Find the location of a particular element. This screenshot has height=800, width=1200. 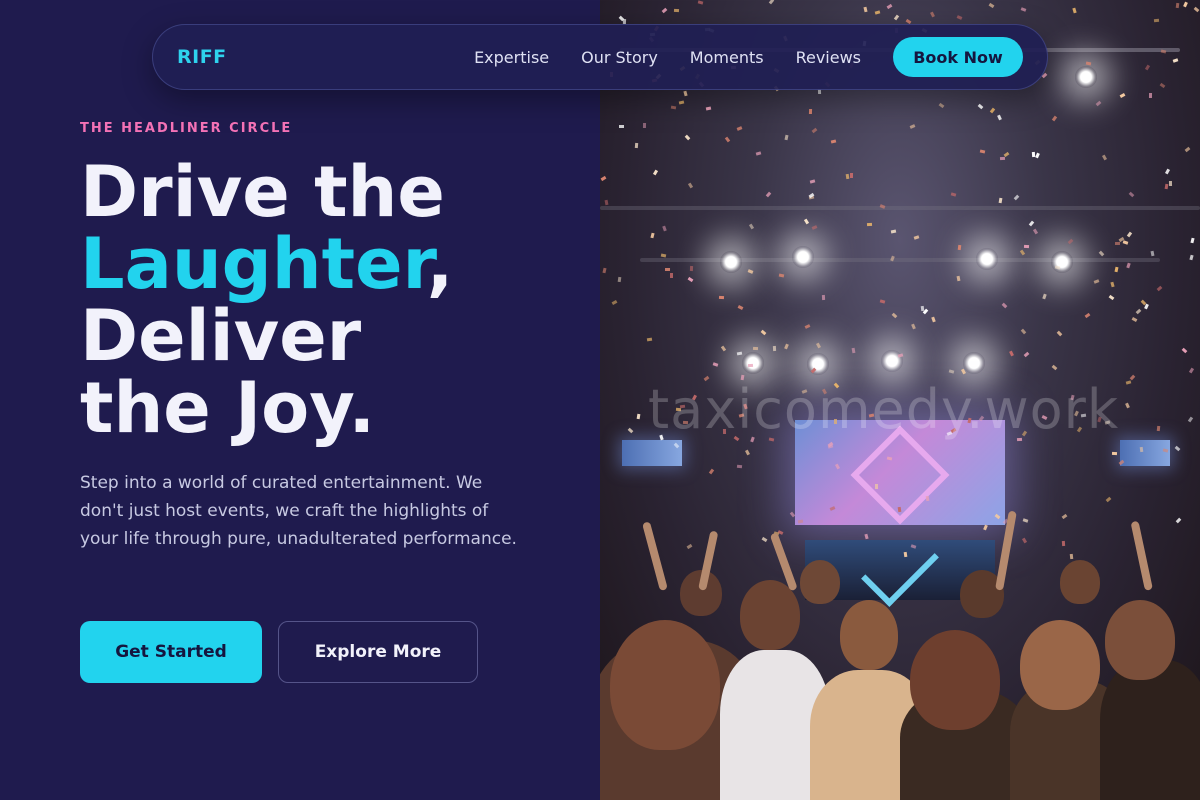

nav-link-expertise: Expertise is located at coordinates (511, 57).